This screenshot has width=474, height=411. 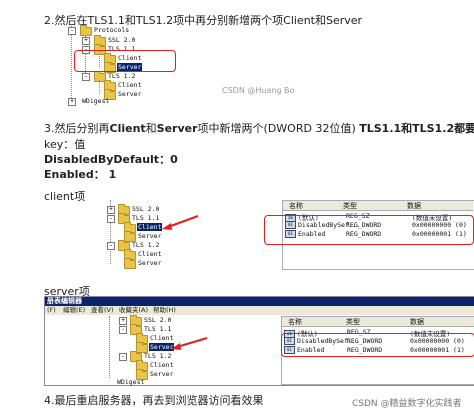 I want to click on menu-edit: 编辑(E), so click(x=74, y=310).